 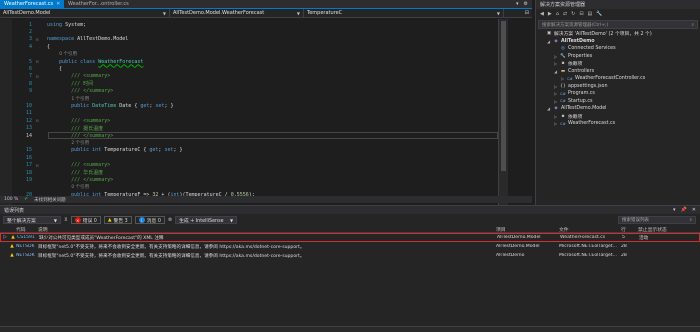 I want to click on codelens-references: 1 个引用, so click(x=260, y=98).